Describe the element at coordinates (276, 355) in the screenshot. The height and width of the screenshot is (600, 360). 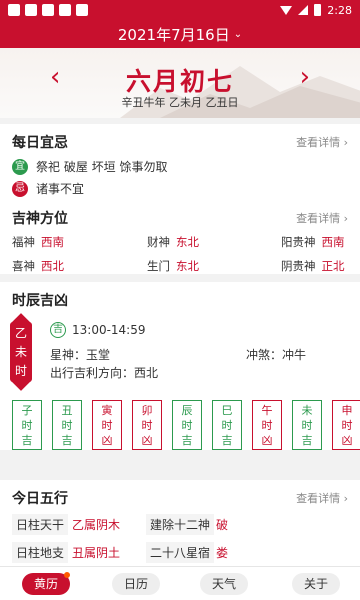
I see `chong-row: 冲煞： 冲牛` at that location.